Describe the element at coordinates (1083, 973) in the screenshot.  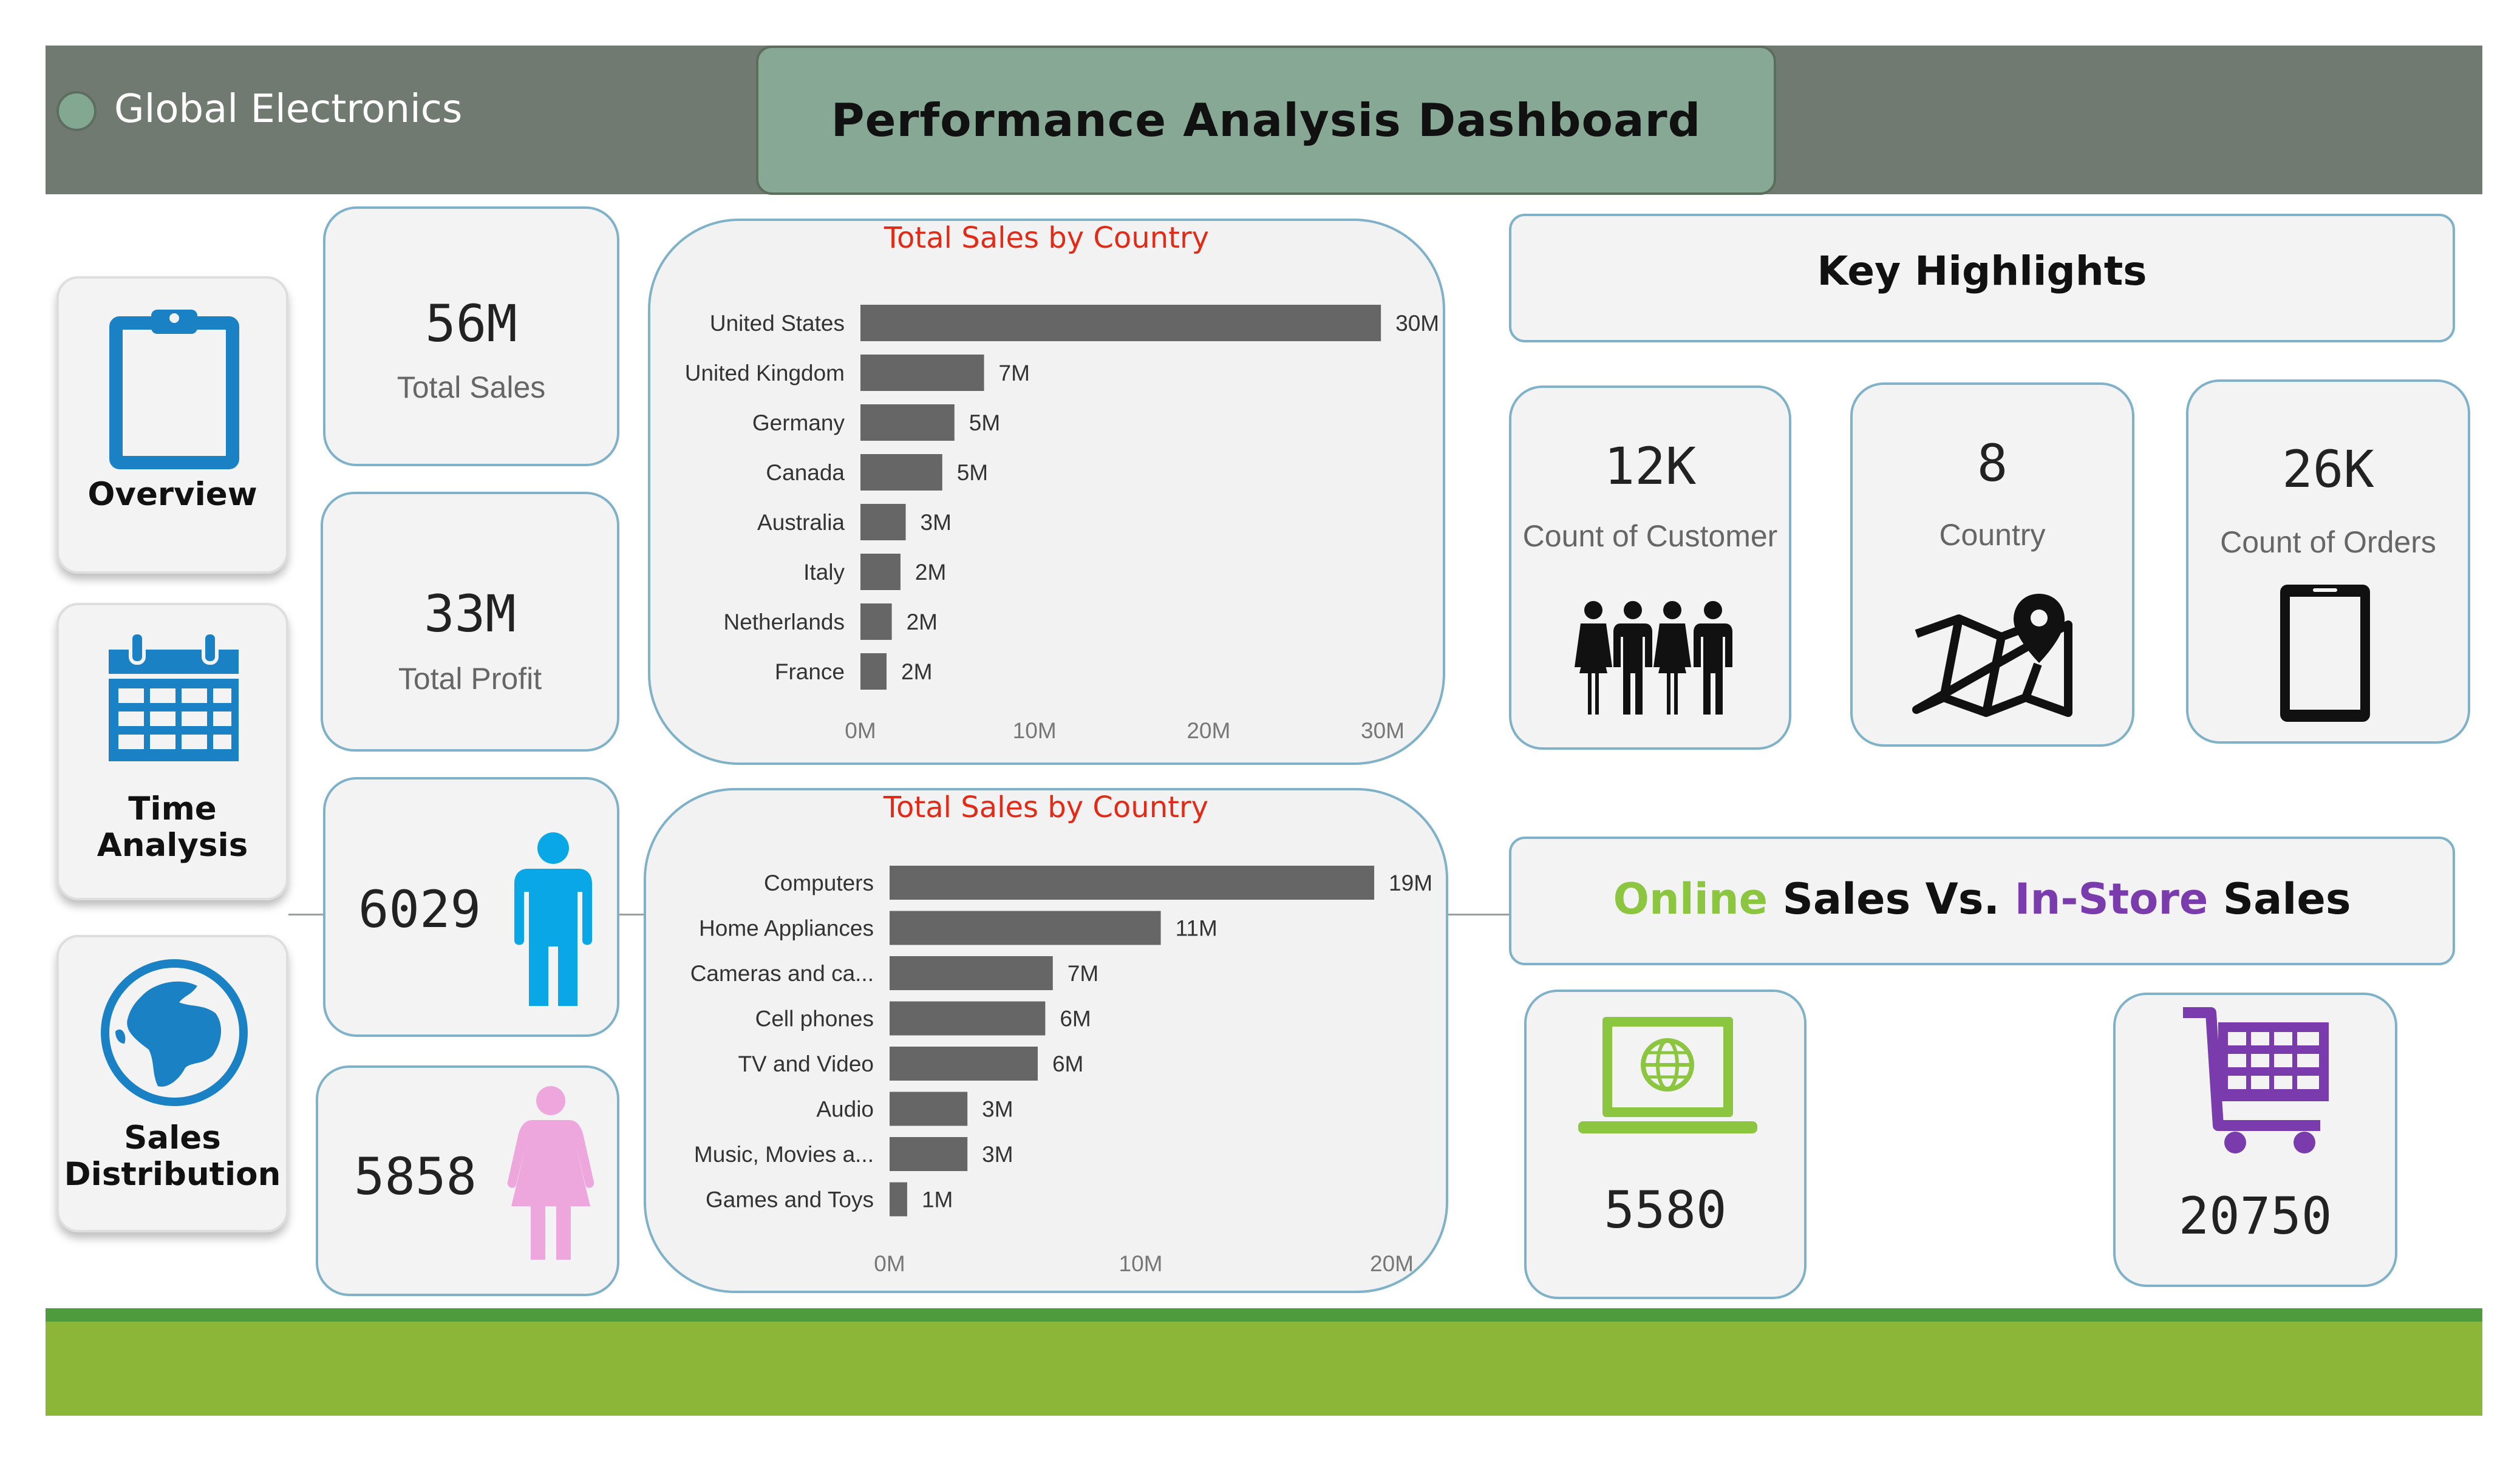
I see `category-chart-data-label: 7M` at that location.